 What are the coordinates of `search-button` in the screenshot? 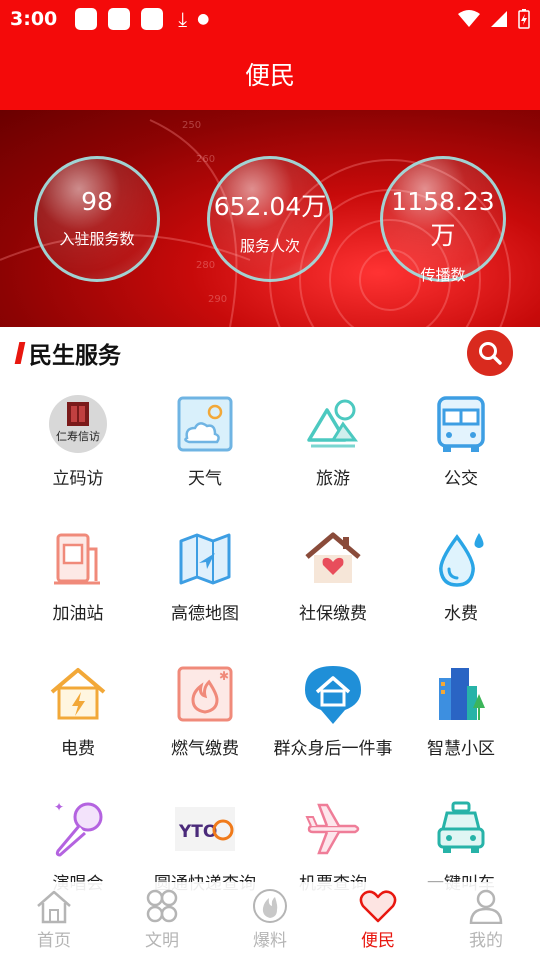 It's located at (490, 353).